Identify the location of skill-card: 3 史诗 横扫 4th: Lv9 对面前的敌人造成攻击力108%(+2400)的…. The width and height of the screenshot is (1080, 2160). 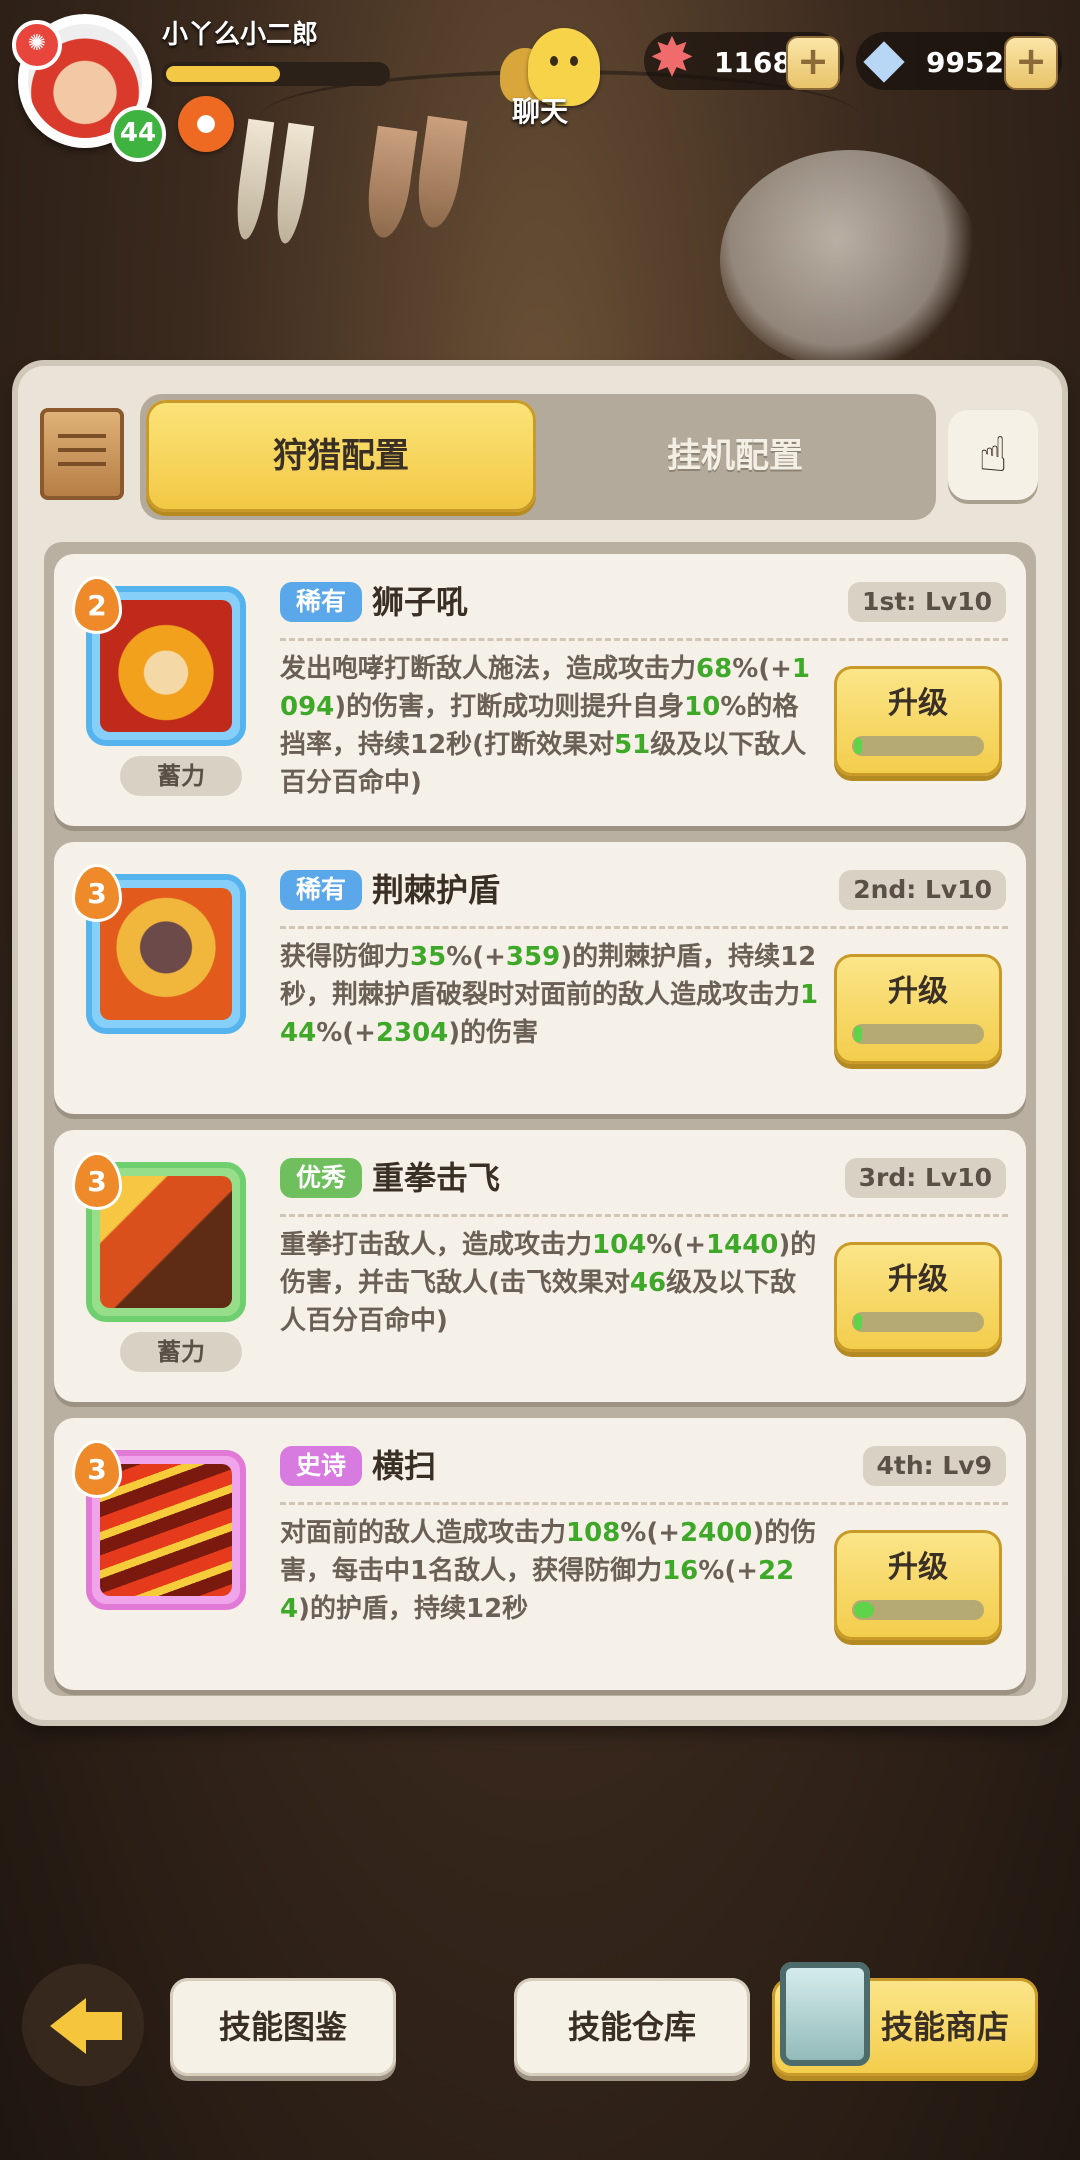
(540, 1554).